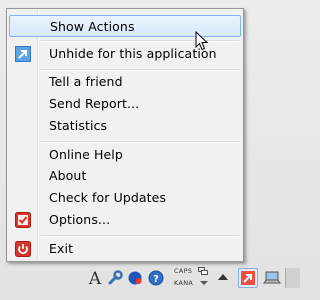 The image size is (320, 300). Describe the element at coordinates (68, 175) in the screenshot. I see `menu-item-label: About` at that location.